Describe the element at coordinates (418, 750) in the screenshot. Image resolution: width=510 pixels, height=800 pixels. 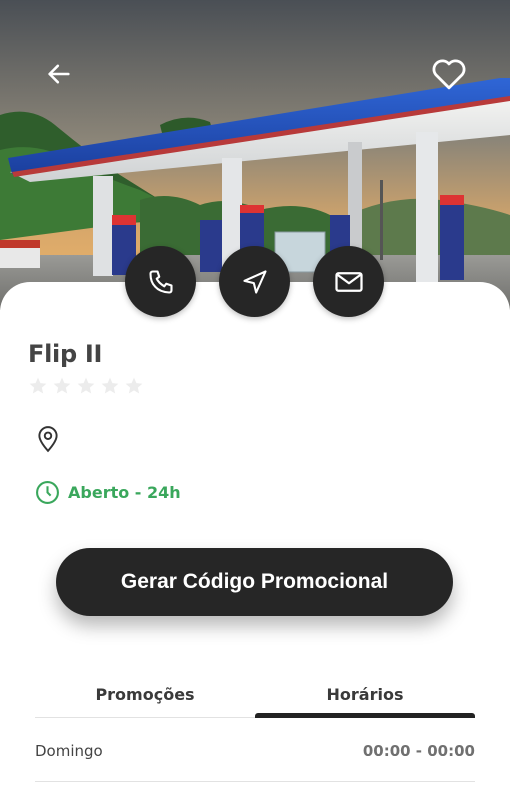
I see `schedule-hours: 00:00 - 00:00` at that location.